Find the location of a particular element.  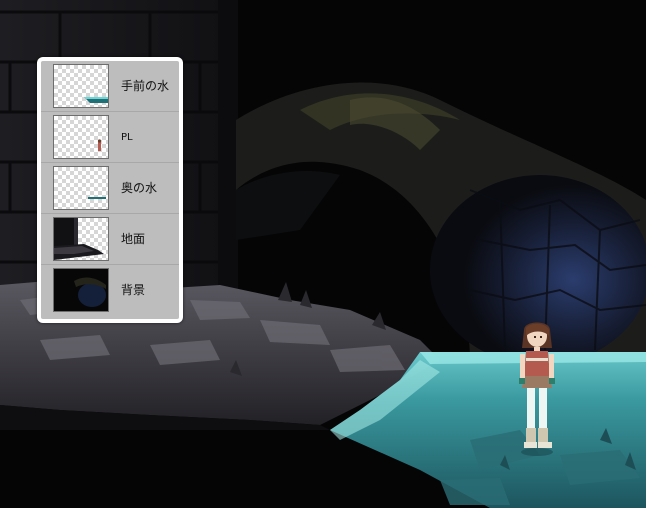

layer-label: 手前の水 is located at coordinates (145, 86).